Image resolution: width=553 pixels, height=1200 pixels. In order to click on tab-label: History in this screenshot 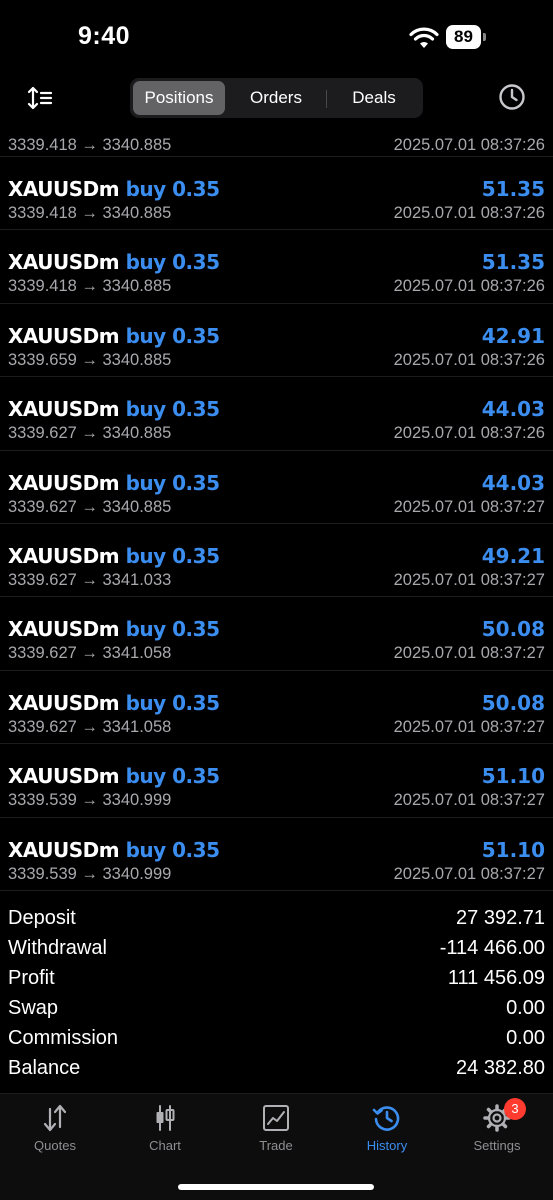, I will do `click(387, 1145)`.